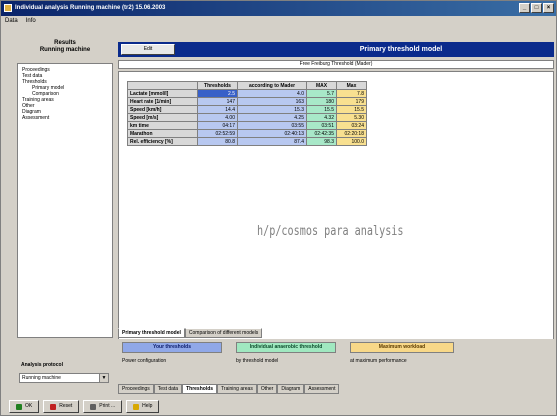  I want to click on row-label: Heart rate [1/min], so click(162, 101).